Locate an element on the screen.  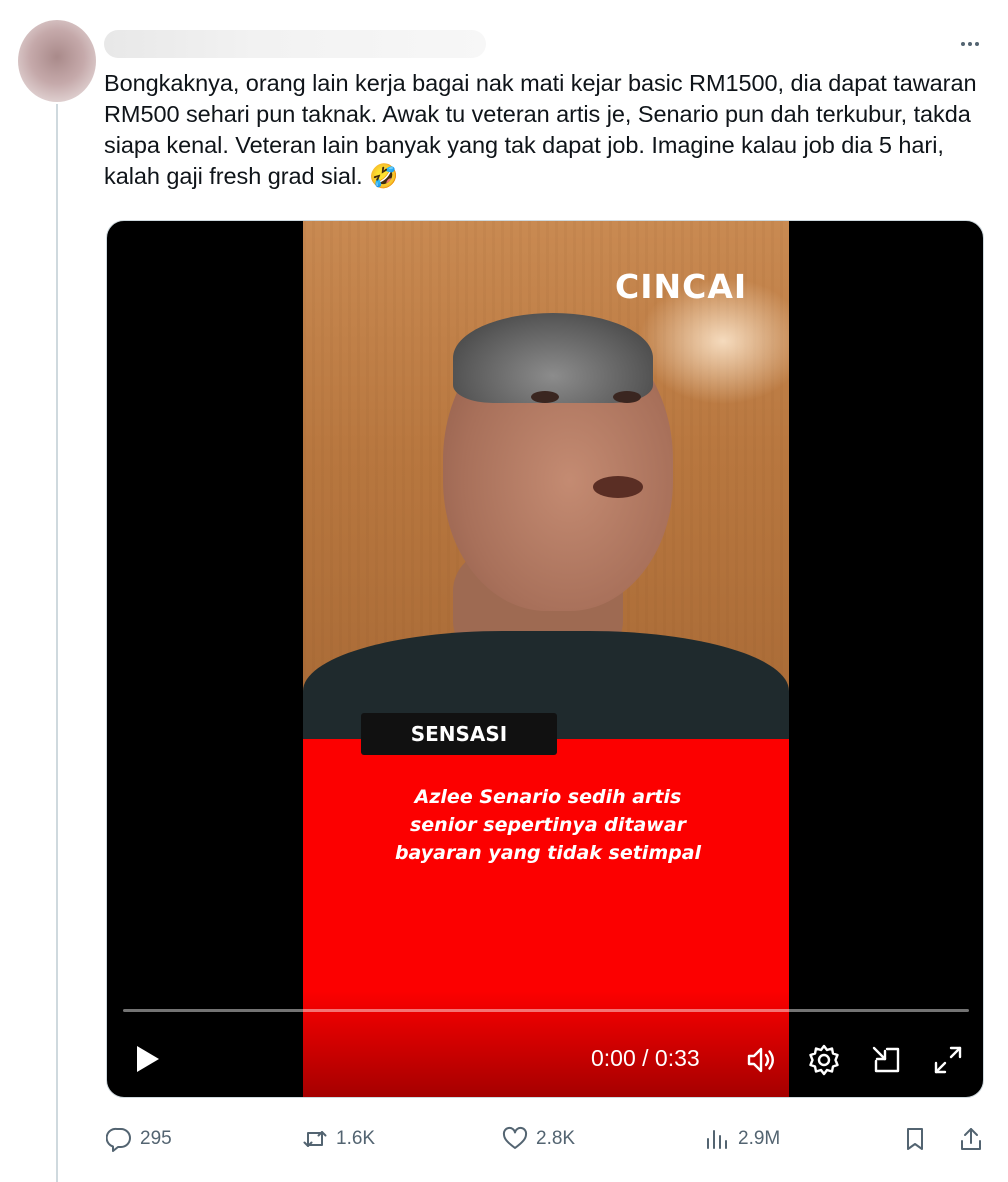
bookmark-button is located at coordinates (915, 1139).